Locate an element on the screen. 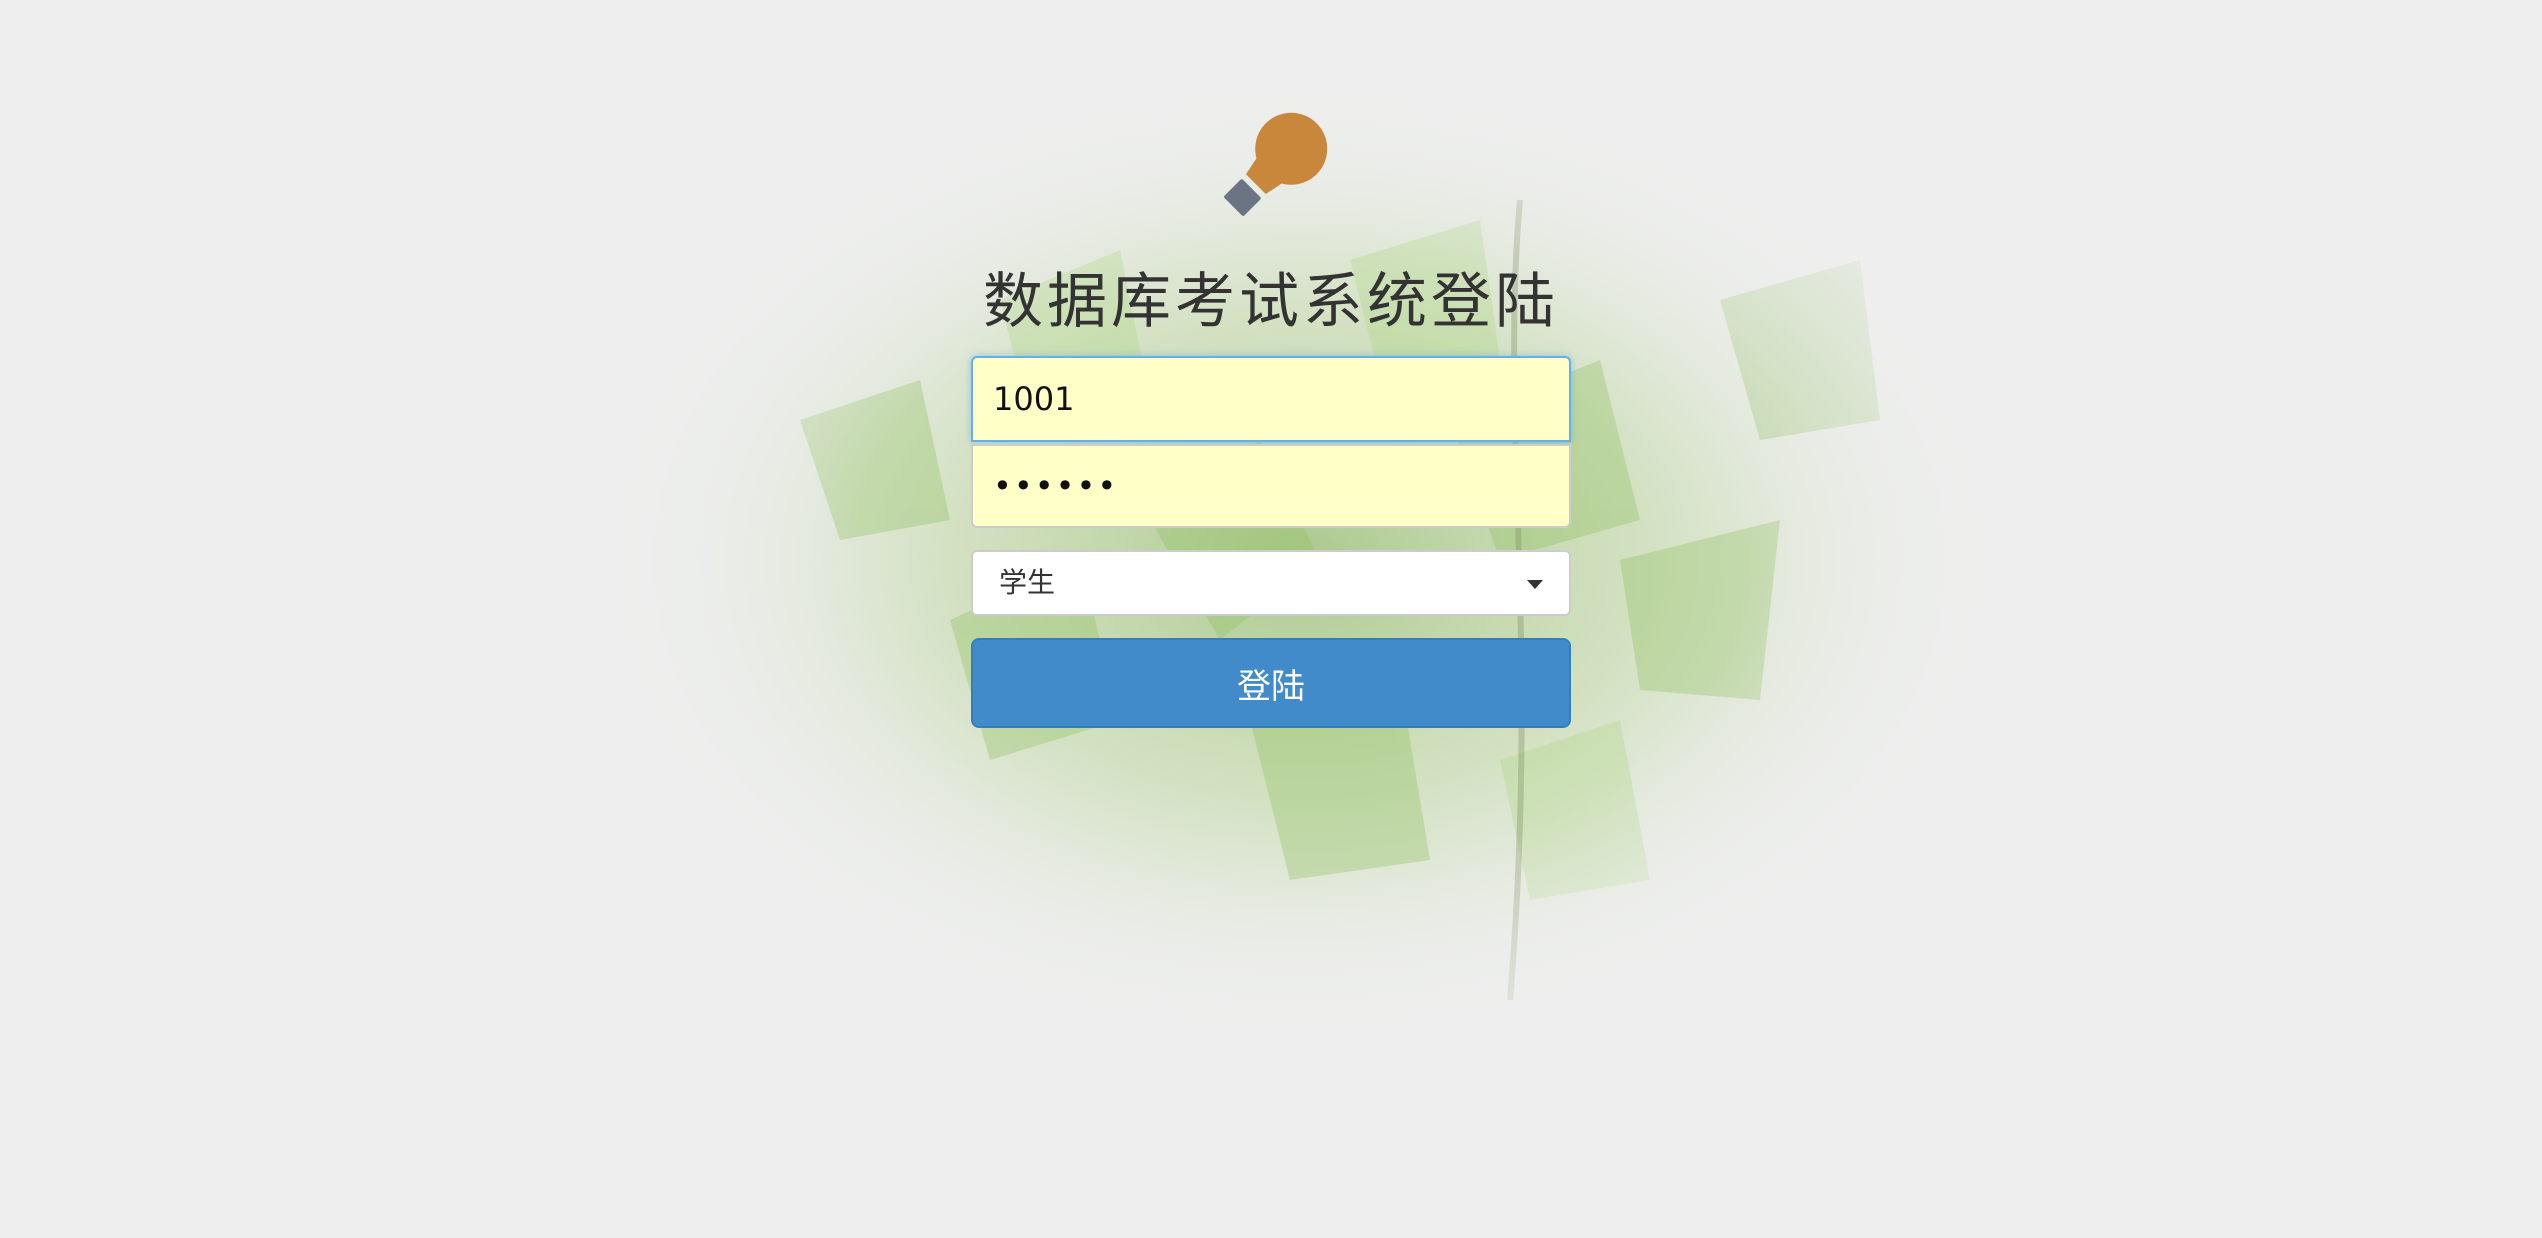 Image resolution: width=2542 pixels, height=1238 pixels. caret-down-icon is located at coordinates (1535, 584).